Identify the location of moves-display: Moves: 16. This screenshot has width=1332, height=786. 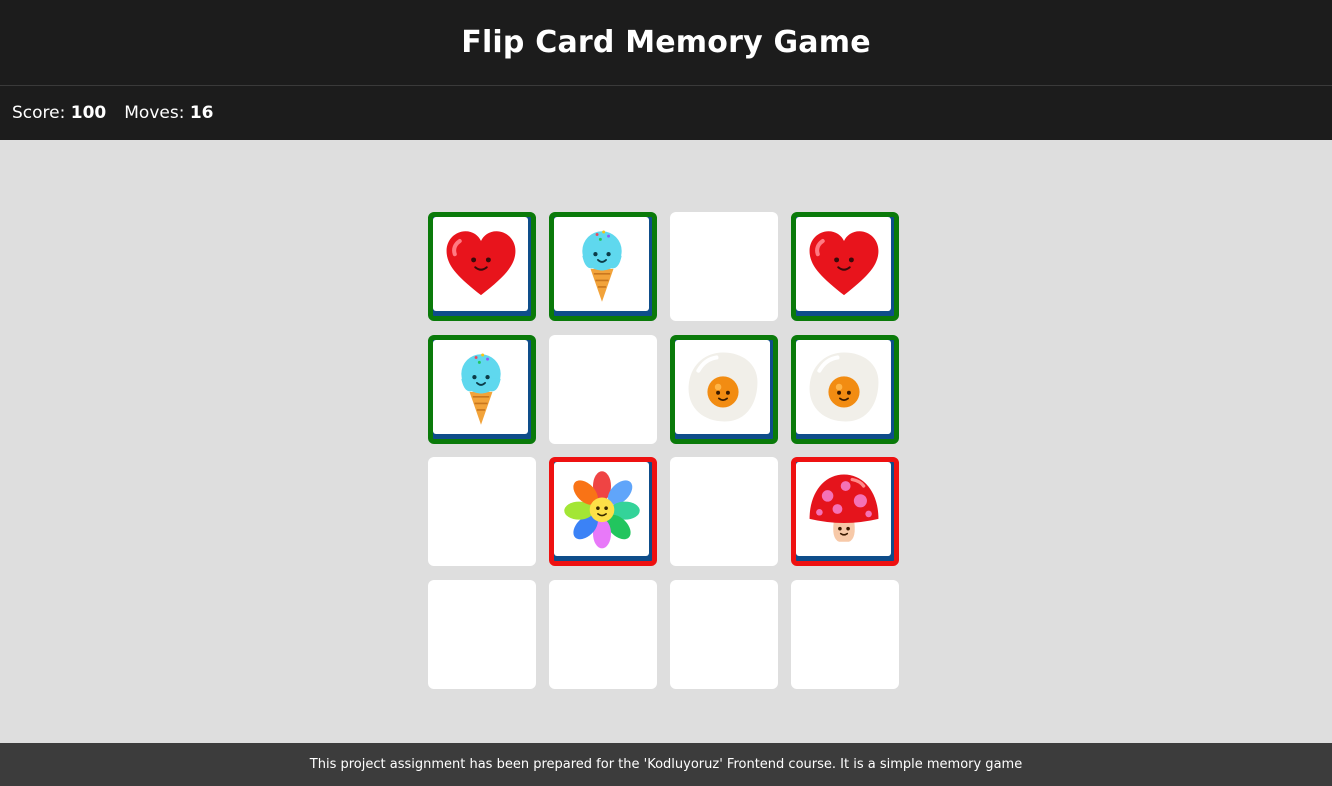
(168, 113).